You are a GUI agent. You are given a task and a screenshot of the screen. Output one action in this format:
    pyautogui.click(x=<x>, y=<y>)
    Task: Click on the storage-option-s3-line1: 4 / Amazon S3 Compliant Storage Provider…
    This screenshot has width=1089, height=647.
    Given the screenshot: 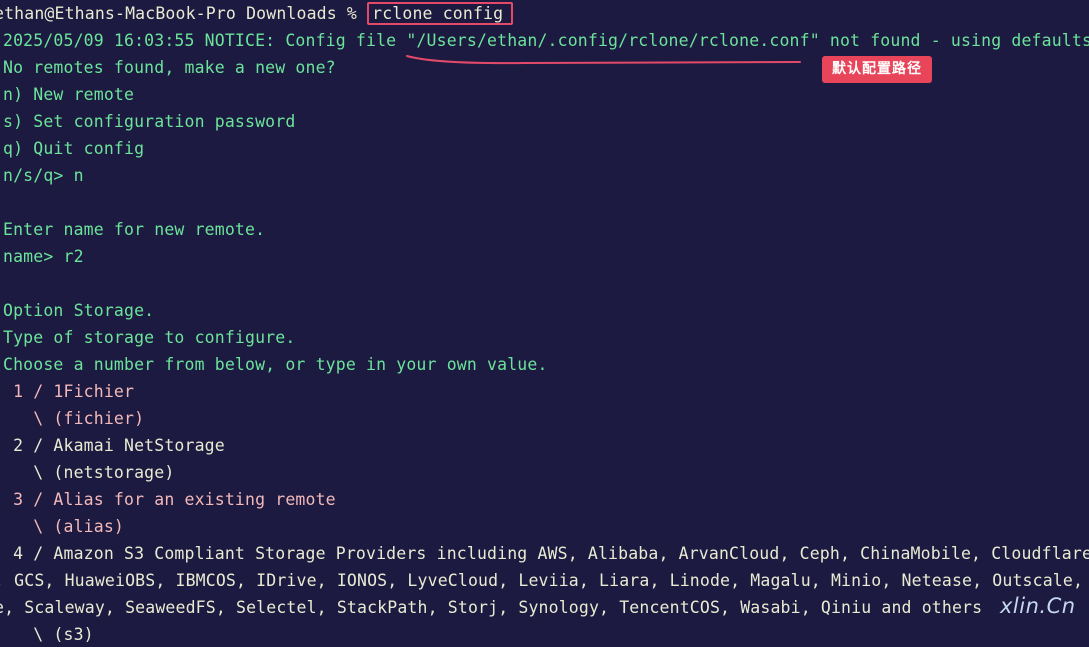 What is the action you would take?
    pyautogui.click(x=546, y=553)
    